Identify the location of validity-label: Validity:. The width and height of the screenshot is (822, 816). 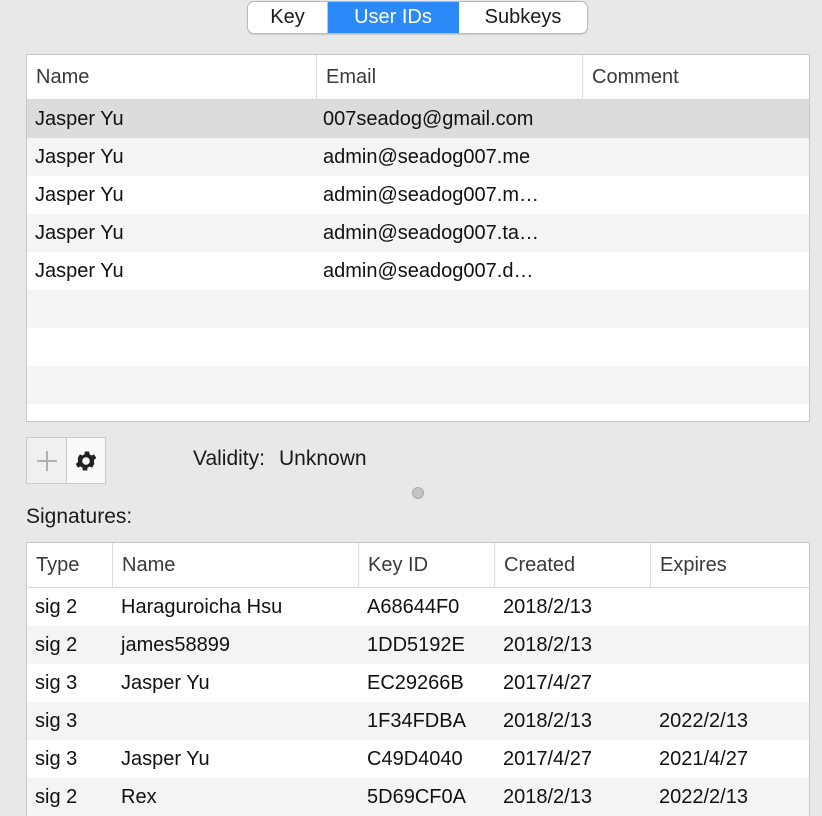
(229, 458).